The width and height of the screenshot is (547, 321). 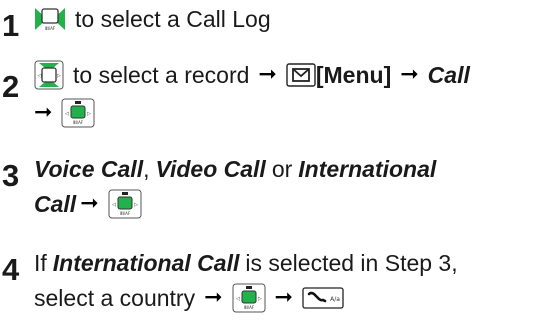 What do you see at coordinates (353, 75) in the screenshot?
I see `menu-label: [Menu]` at bounding box center [353, 75].